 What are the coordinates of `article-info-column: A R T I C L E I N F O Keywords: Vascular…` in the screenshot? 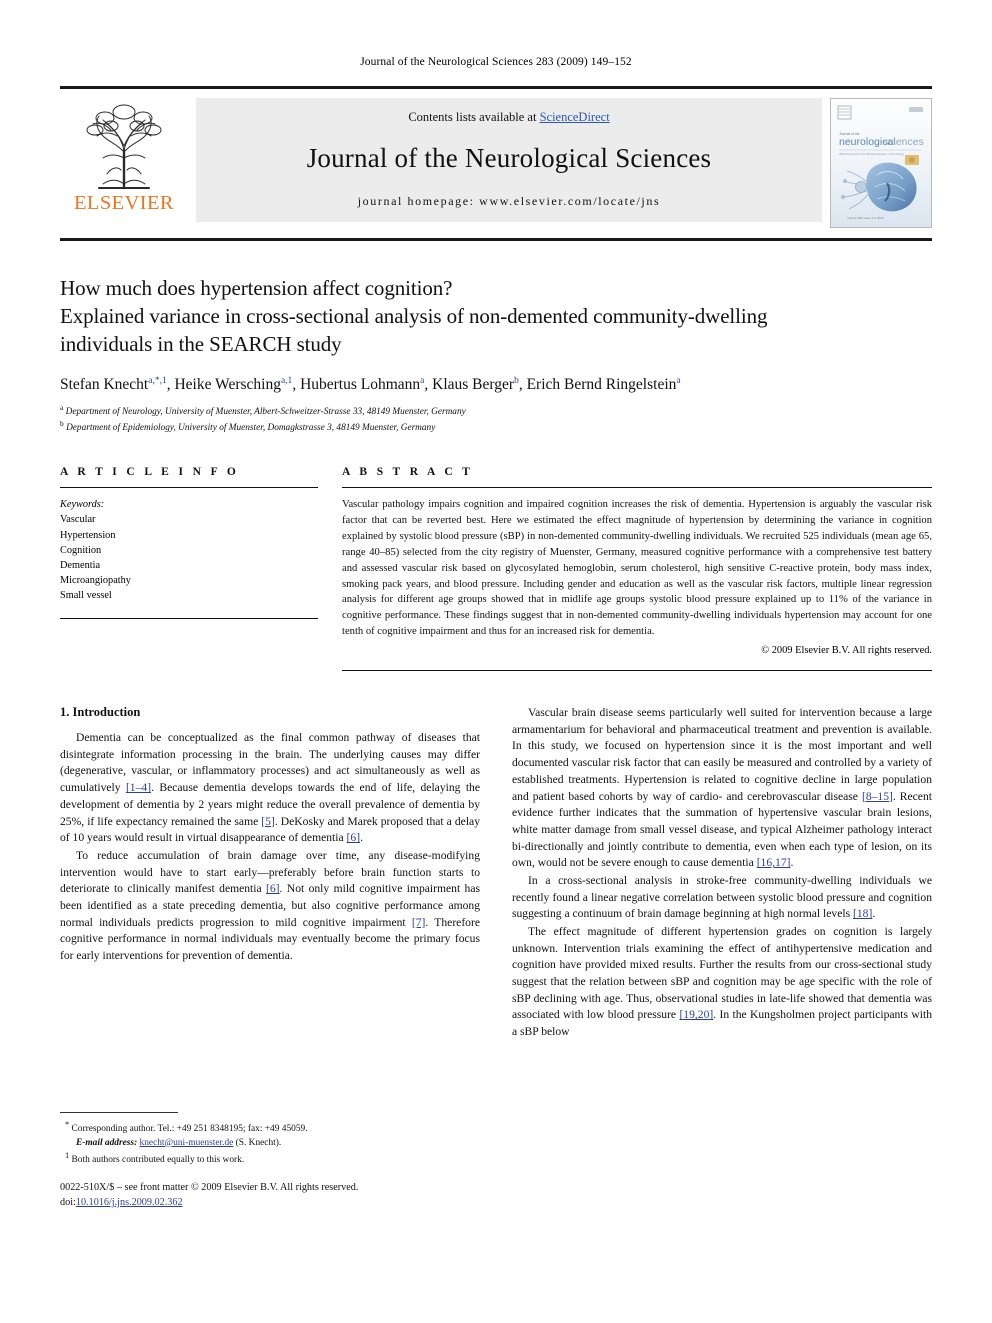 It's located at (189, 568).